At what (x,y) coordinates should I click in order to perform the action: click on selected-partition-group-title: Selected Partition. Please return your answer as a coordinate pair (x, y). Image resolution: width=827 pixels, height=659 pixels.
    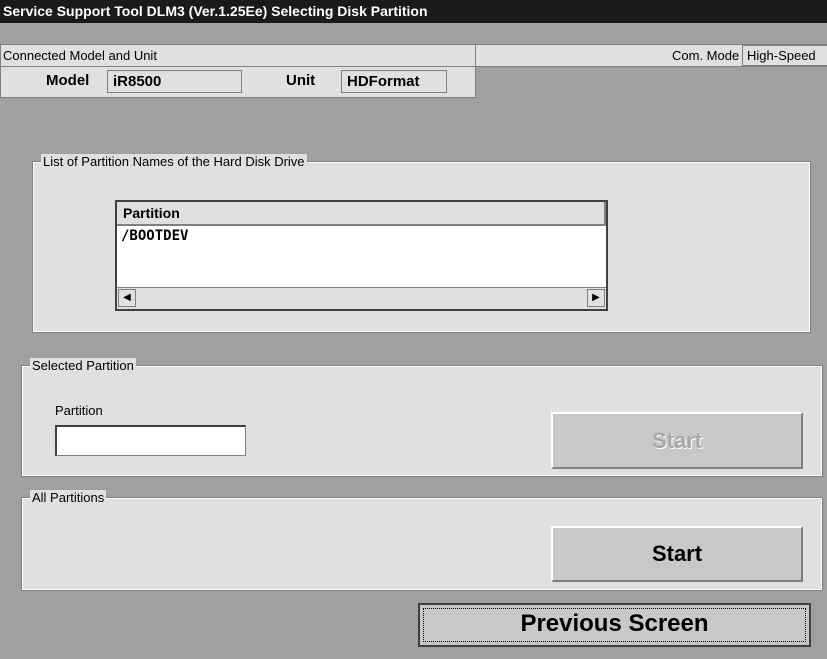
    Looking at the image, I should click on (83, 365).